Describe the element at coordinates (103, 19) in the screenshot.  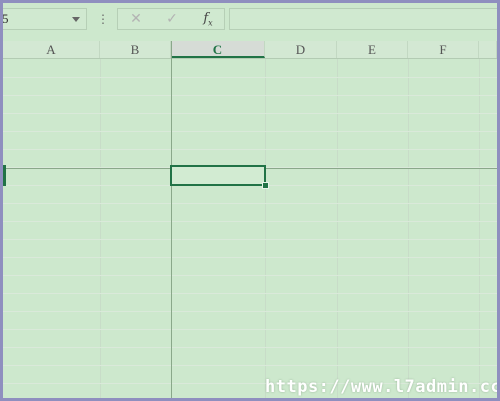
I see `more-options-icon: ⋮` at that location.